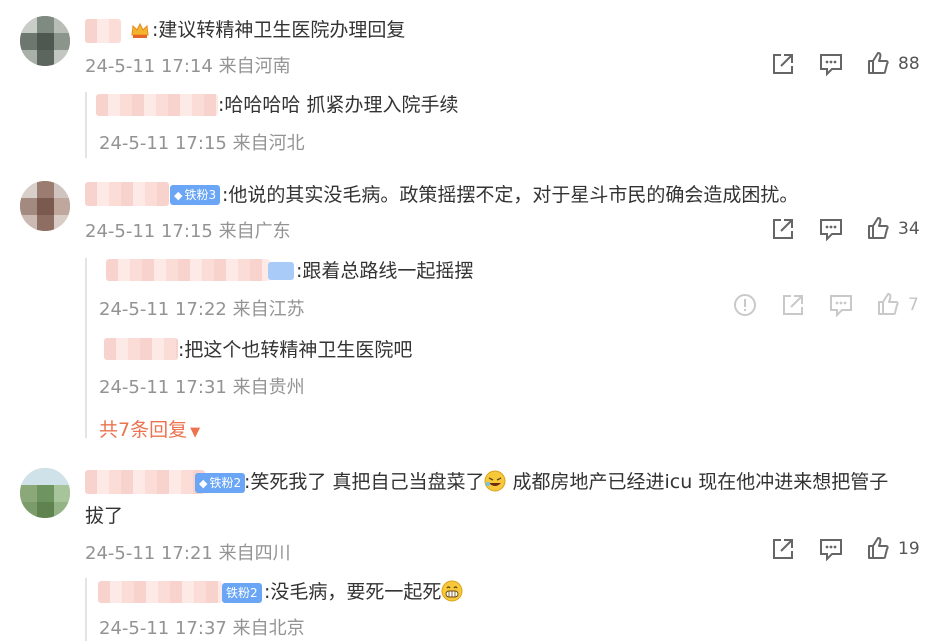  Describe the element at coordinates (268, 143) in the screenshot. I see `reply-location: 来自河北` at that location.